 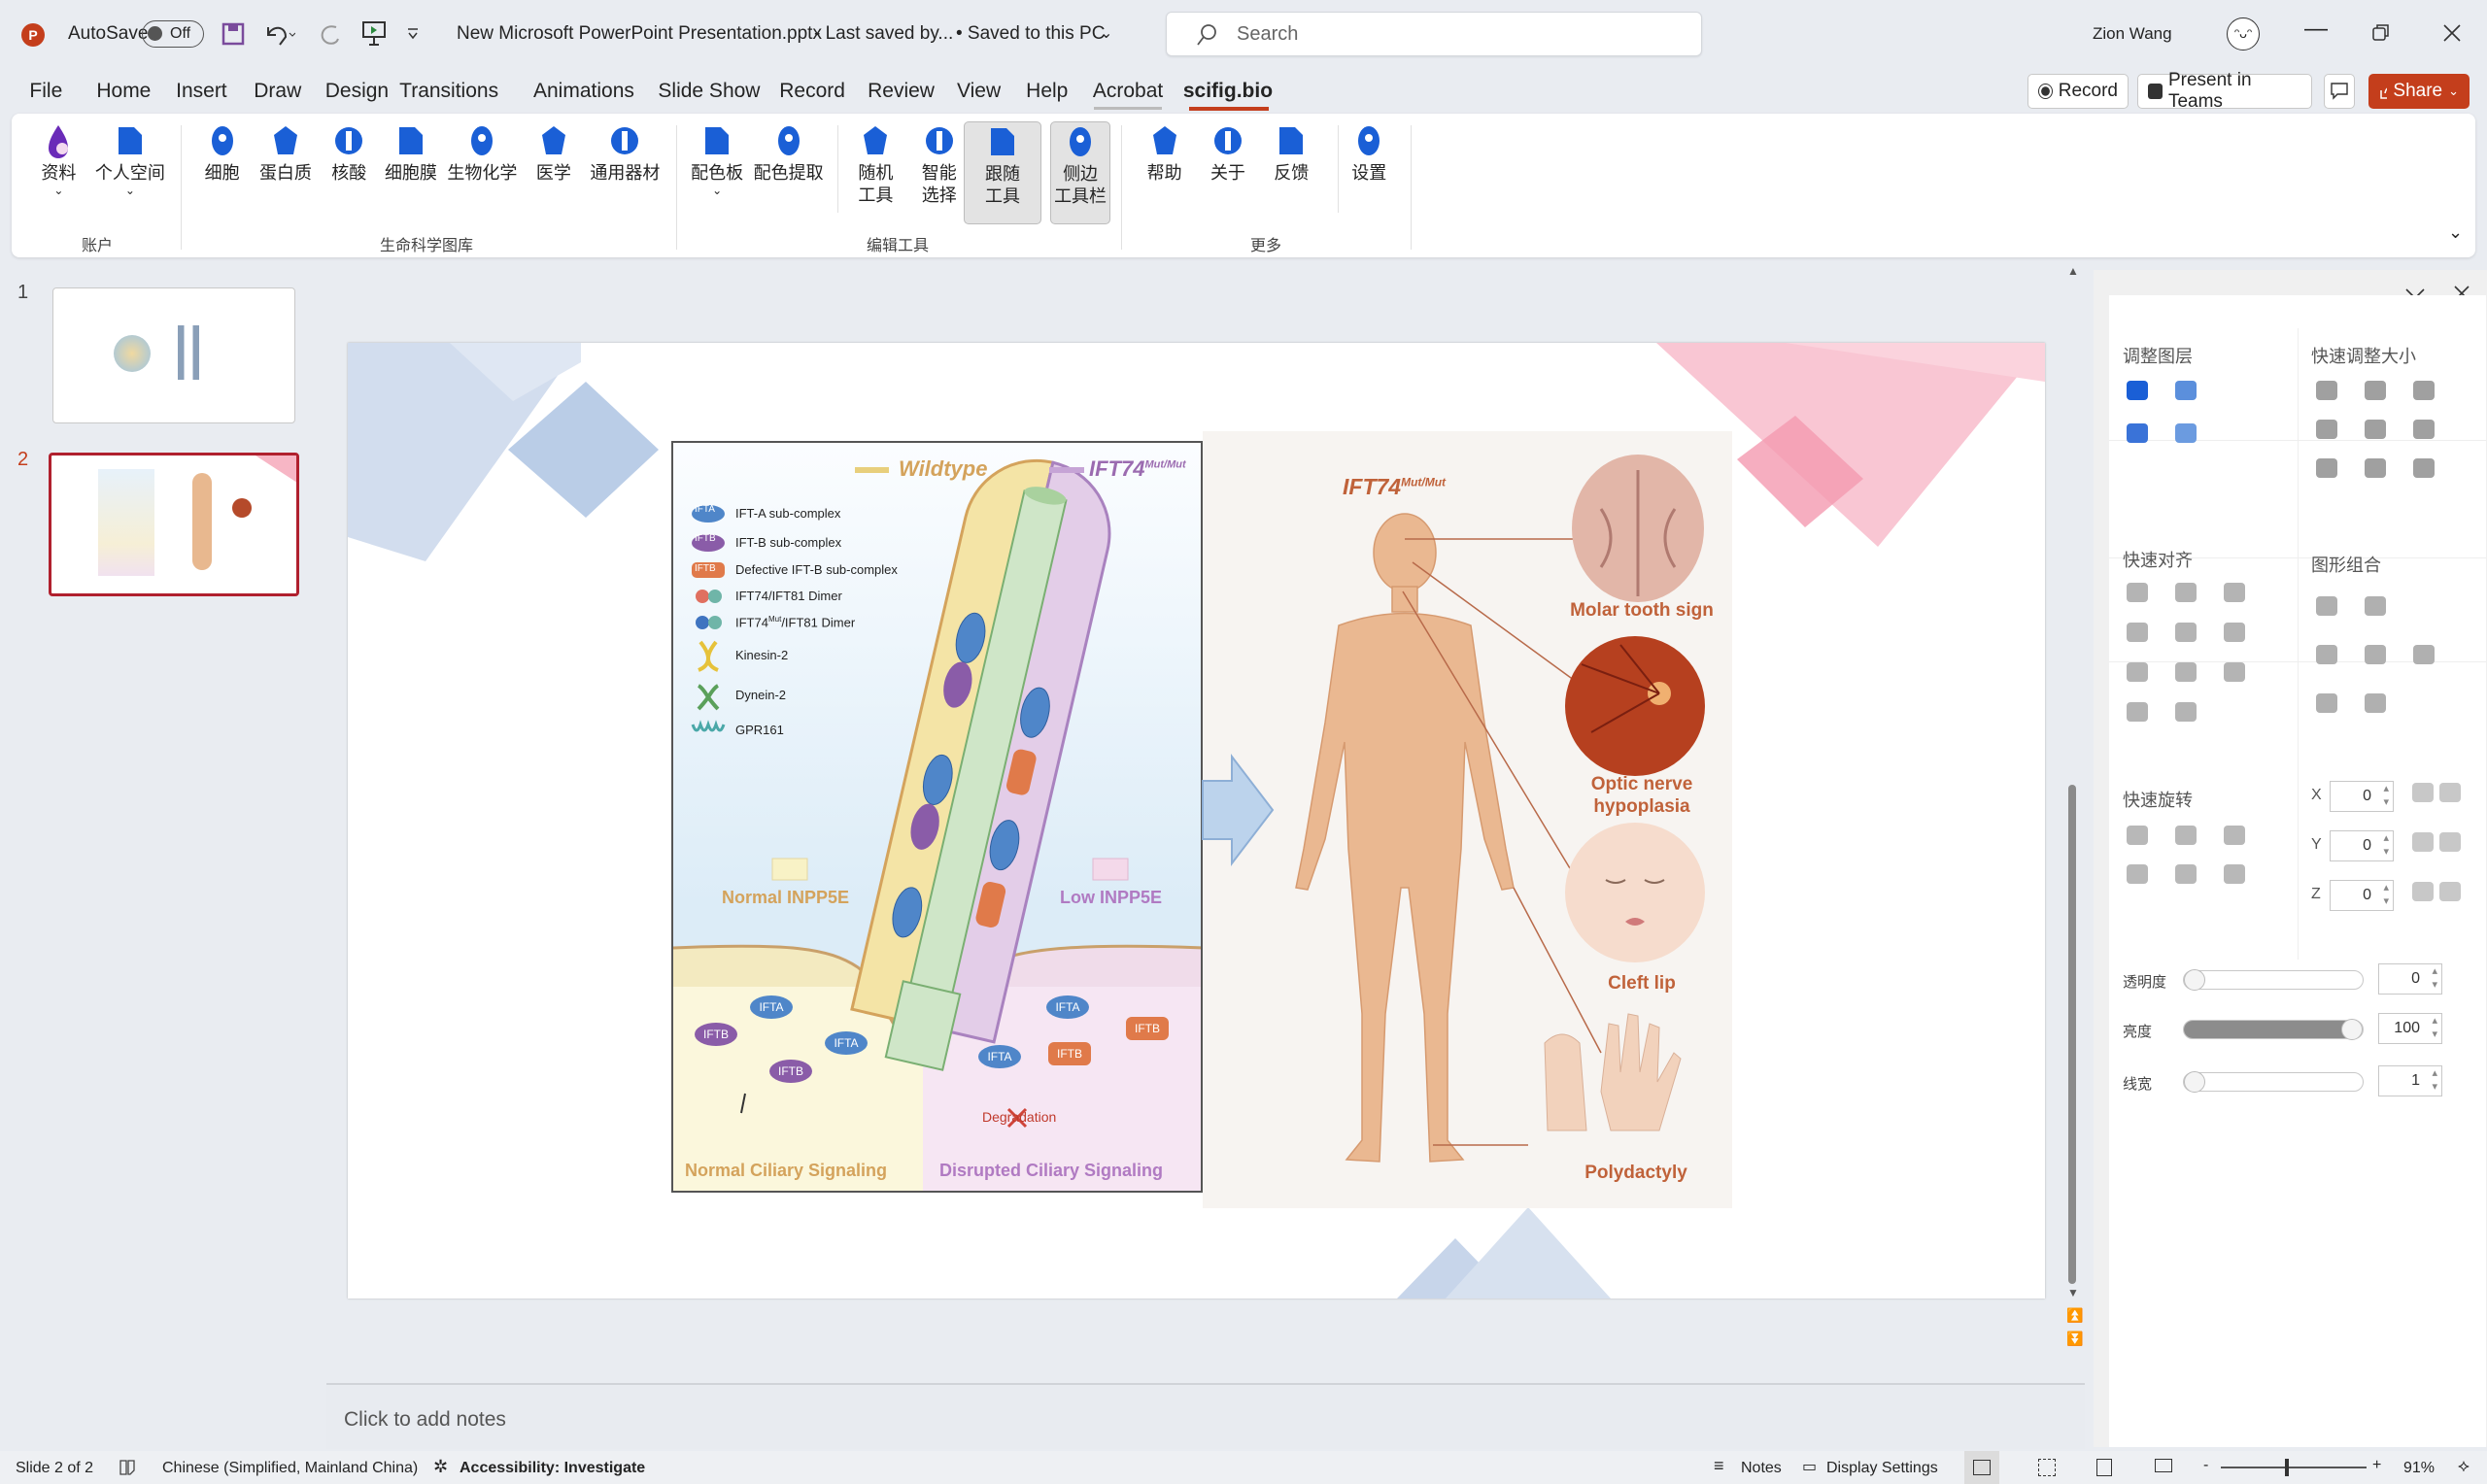 I want to click on tab-slide-show: Slide Show, so click(x=709, y=92).